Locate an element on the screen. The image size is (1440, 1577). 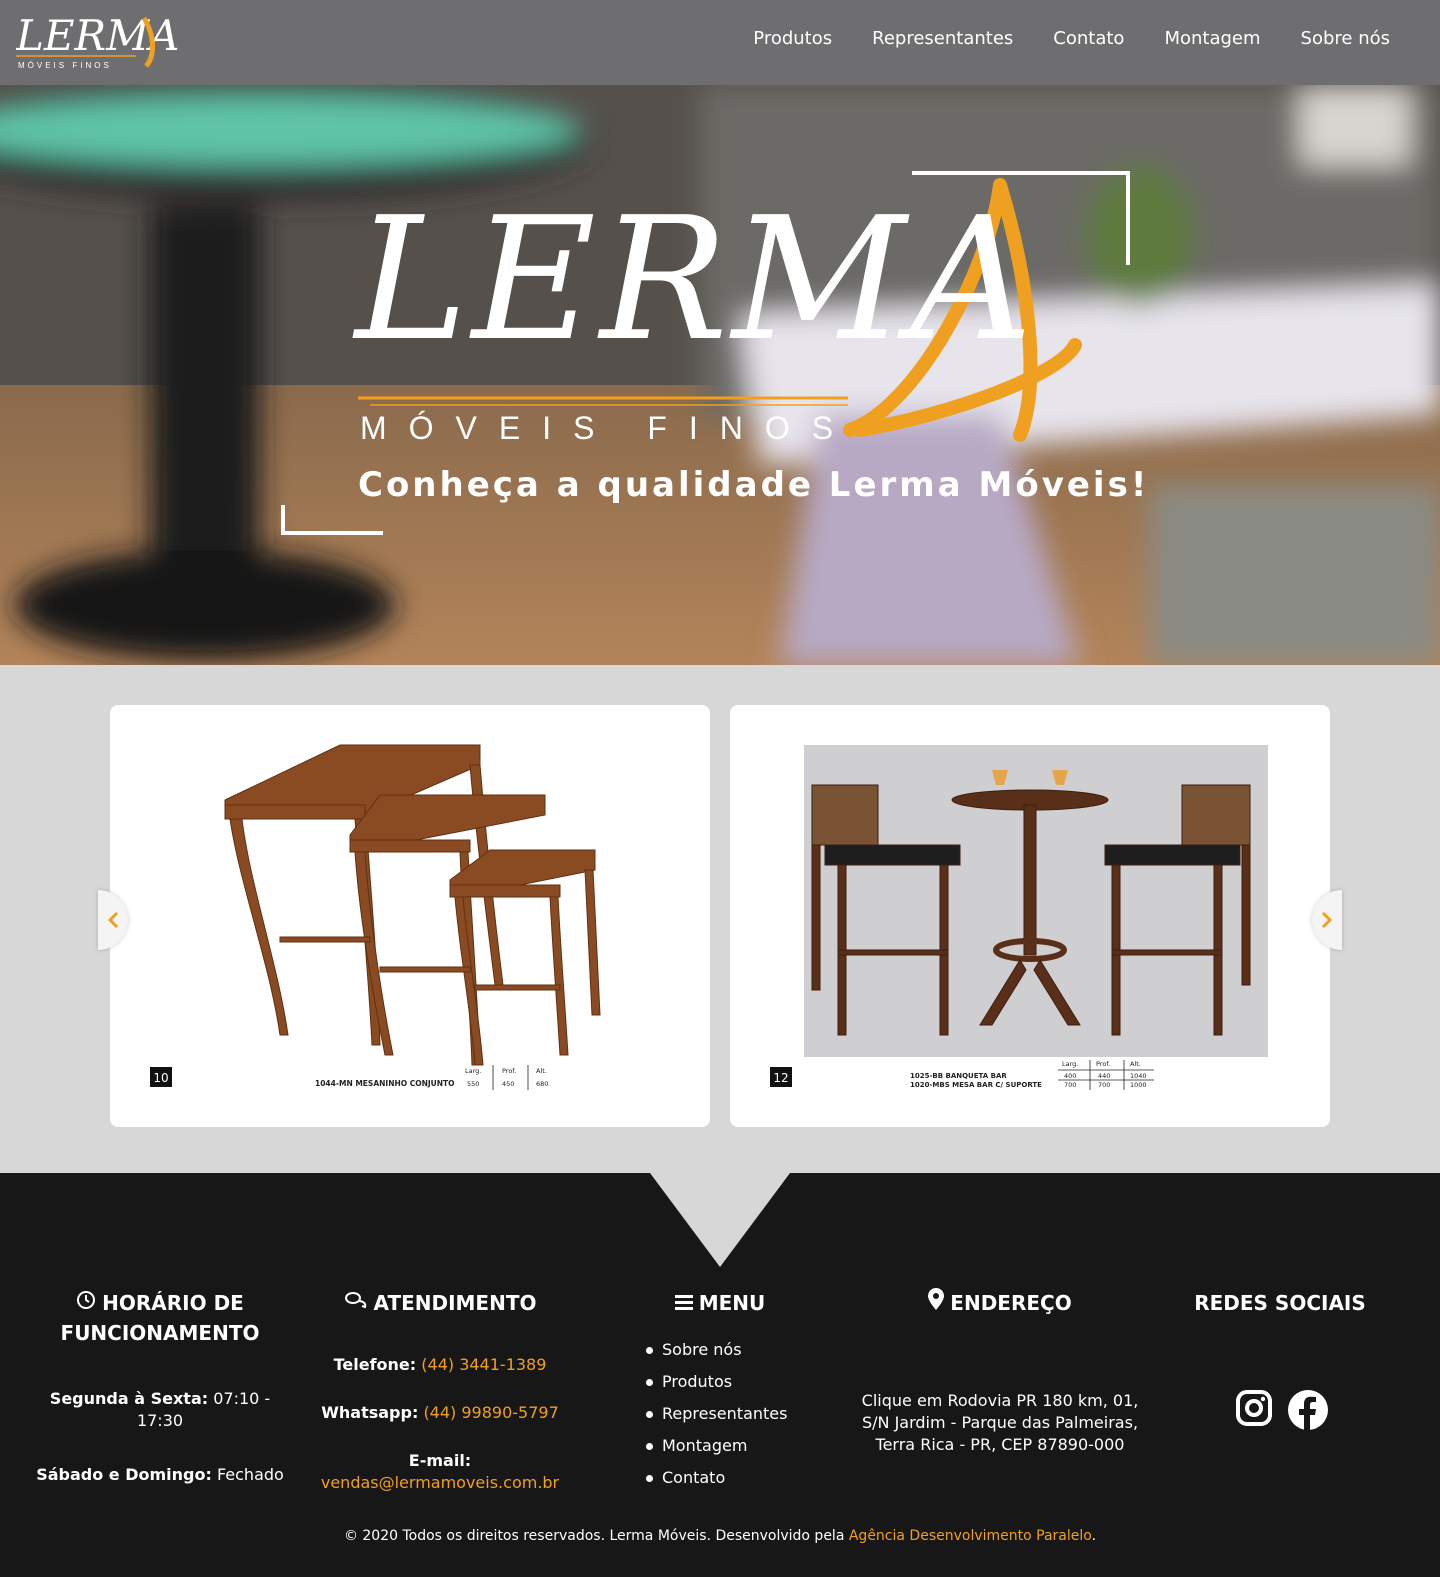
phone-label: Telefone: is located at coordinates (375, 1364).